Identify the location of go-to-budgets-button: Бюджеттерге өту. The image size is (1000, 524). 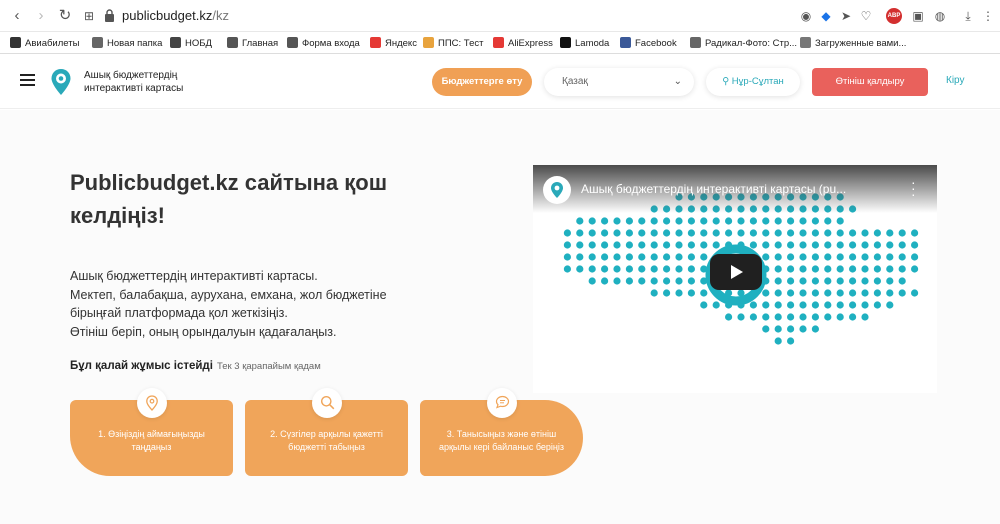
(482, 82).